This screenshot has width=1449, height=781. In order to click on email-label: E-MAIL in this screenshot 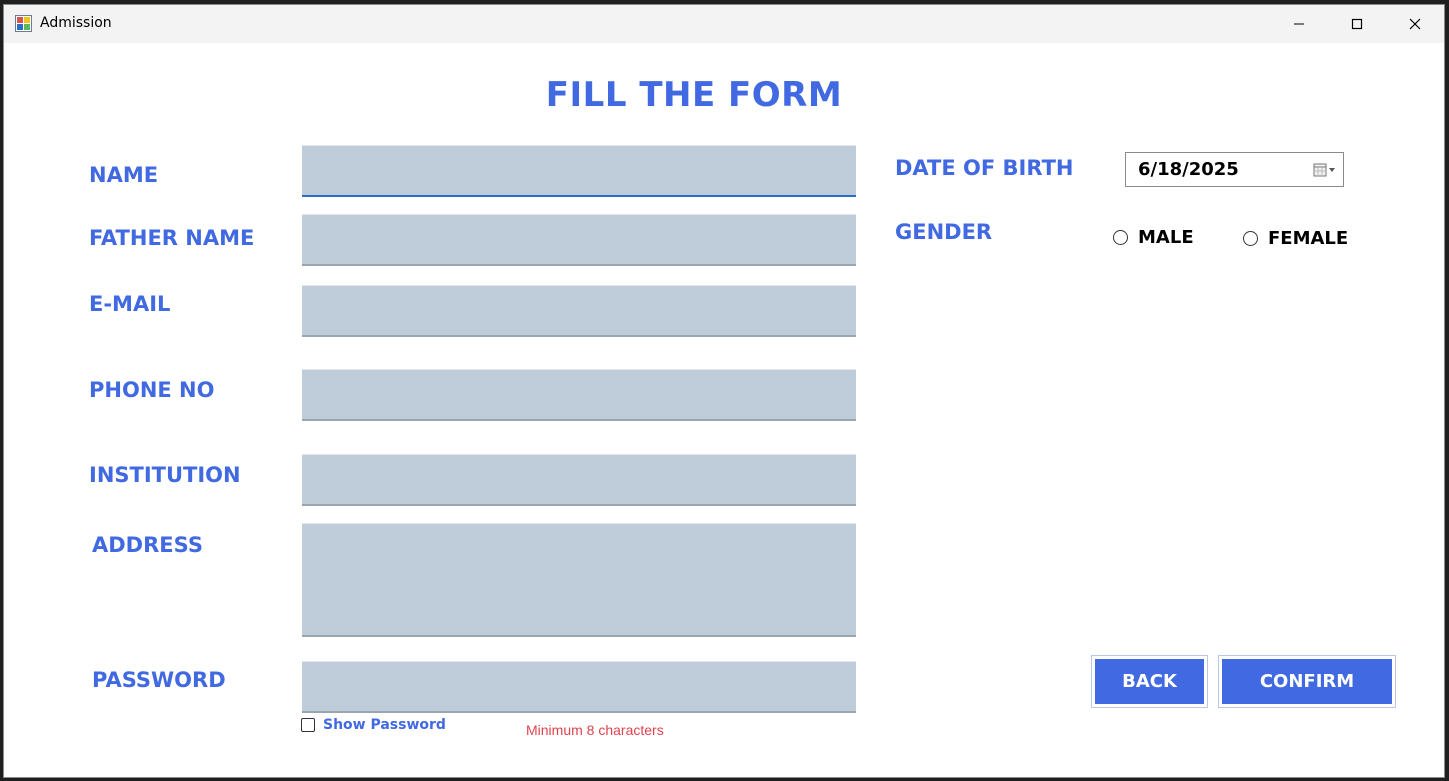, I will do `click(130, 304)`.